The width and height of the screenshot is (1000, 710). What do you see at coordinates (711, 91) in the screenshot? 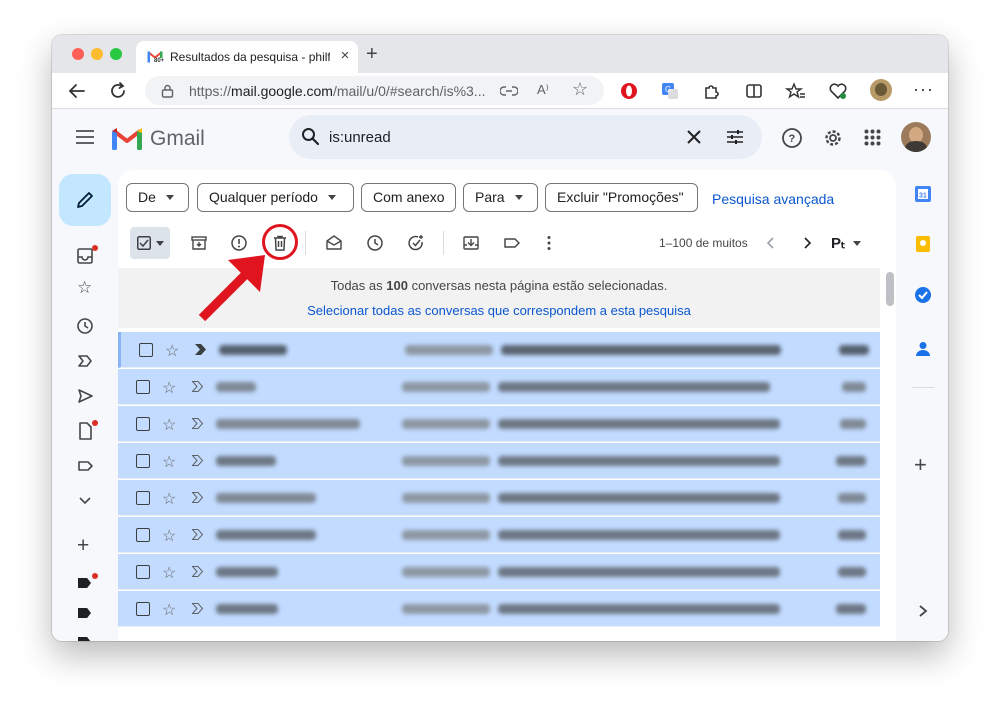
I see `extensions-puzzle-icon` at bounding box center [711, 91].